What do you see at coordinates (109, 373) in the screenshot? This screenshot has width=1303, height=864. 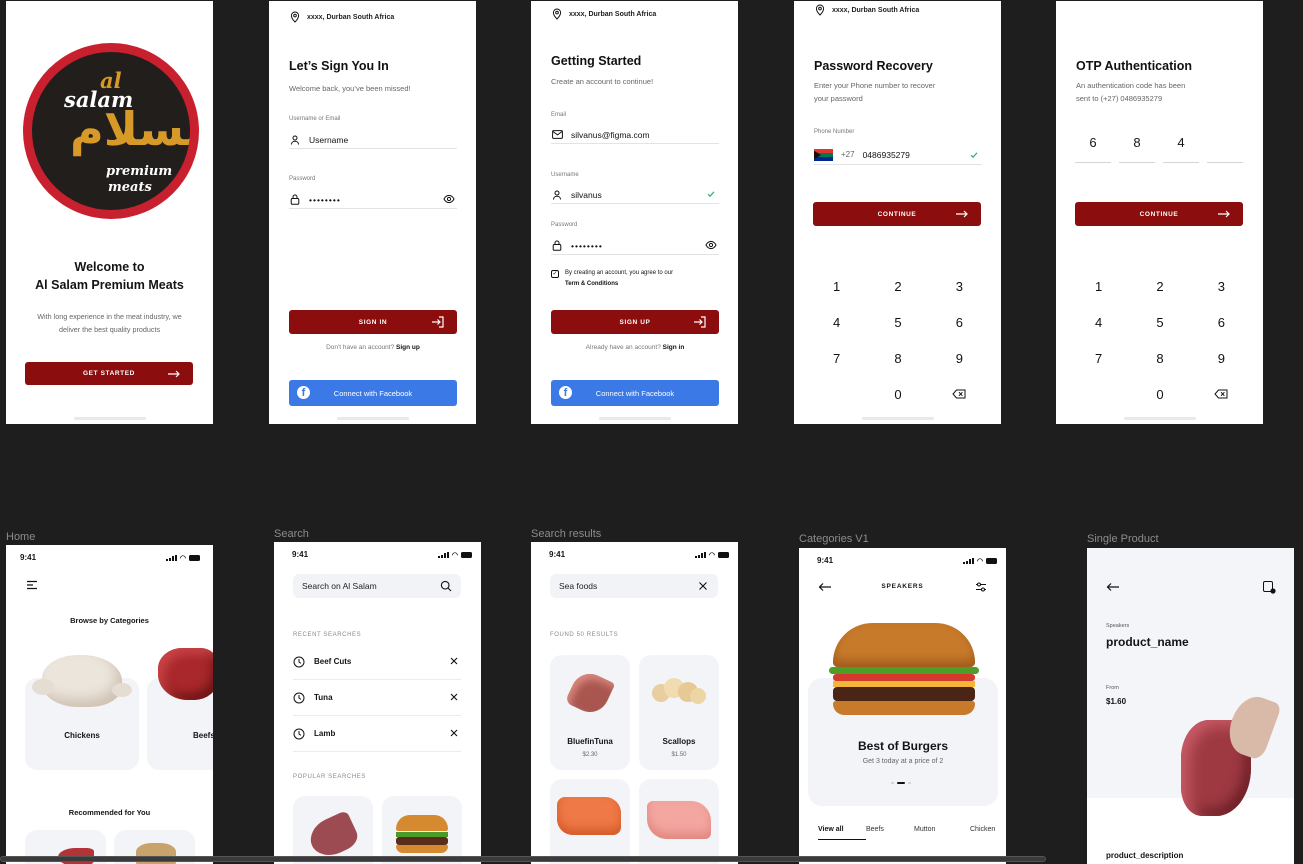 I see `get-started-button: GET STARTED` at bounding box center [109, 373].